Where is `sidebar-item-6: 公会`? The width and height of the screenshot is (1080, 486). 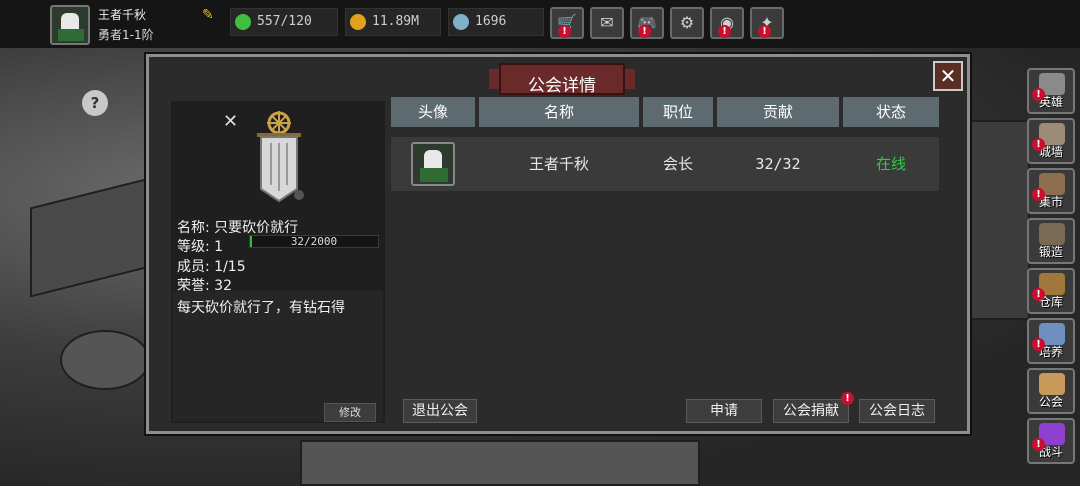 sidebar-item-6: 公会 is located at coordinates (1051, 391).